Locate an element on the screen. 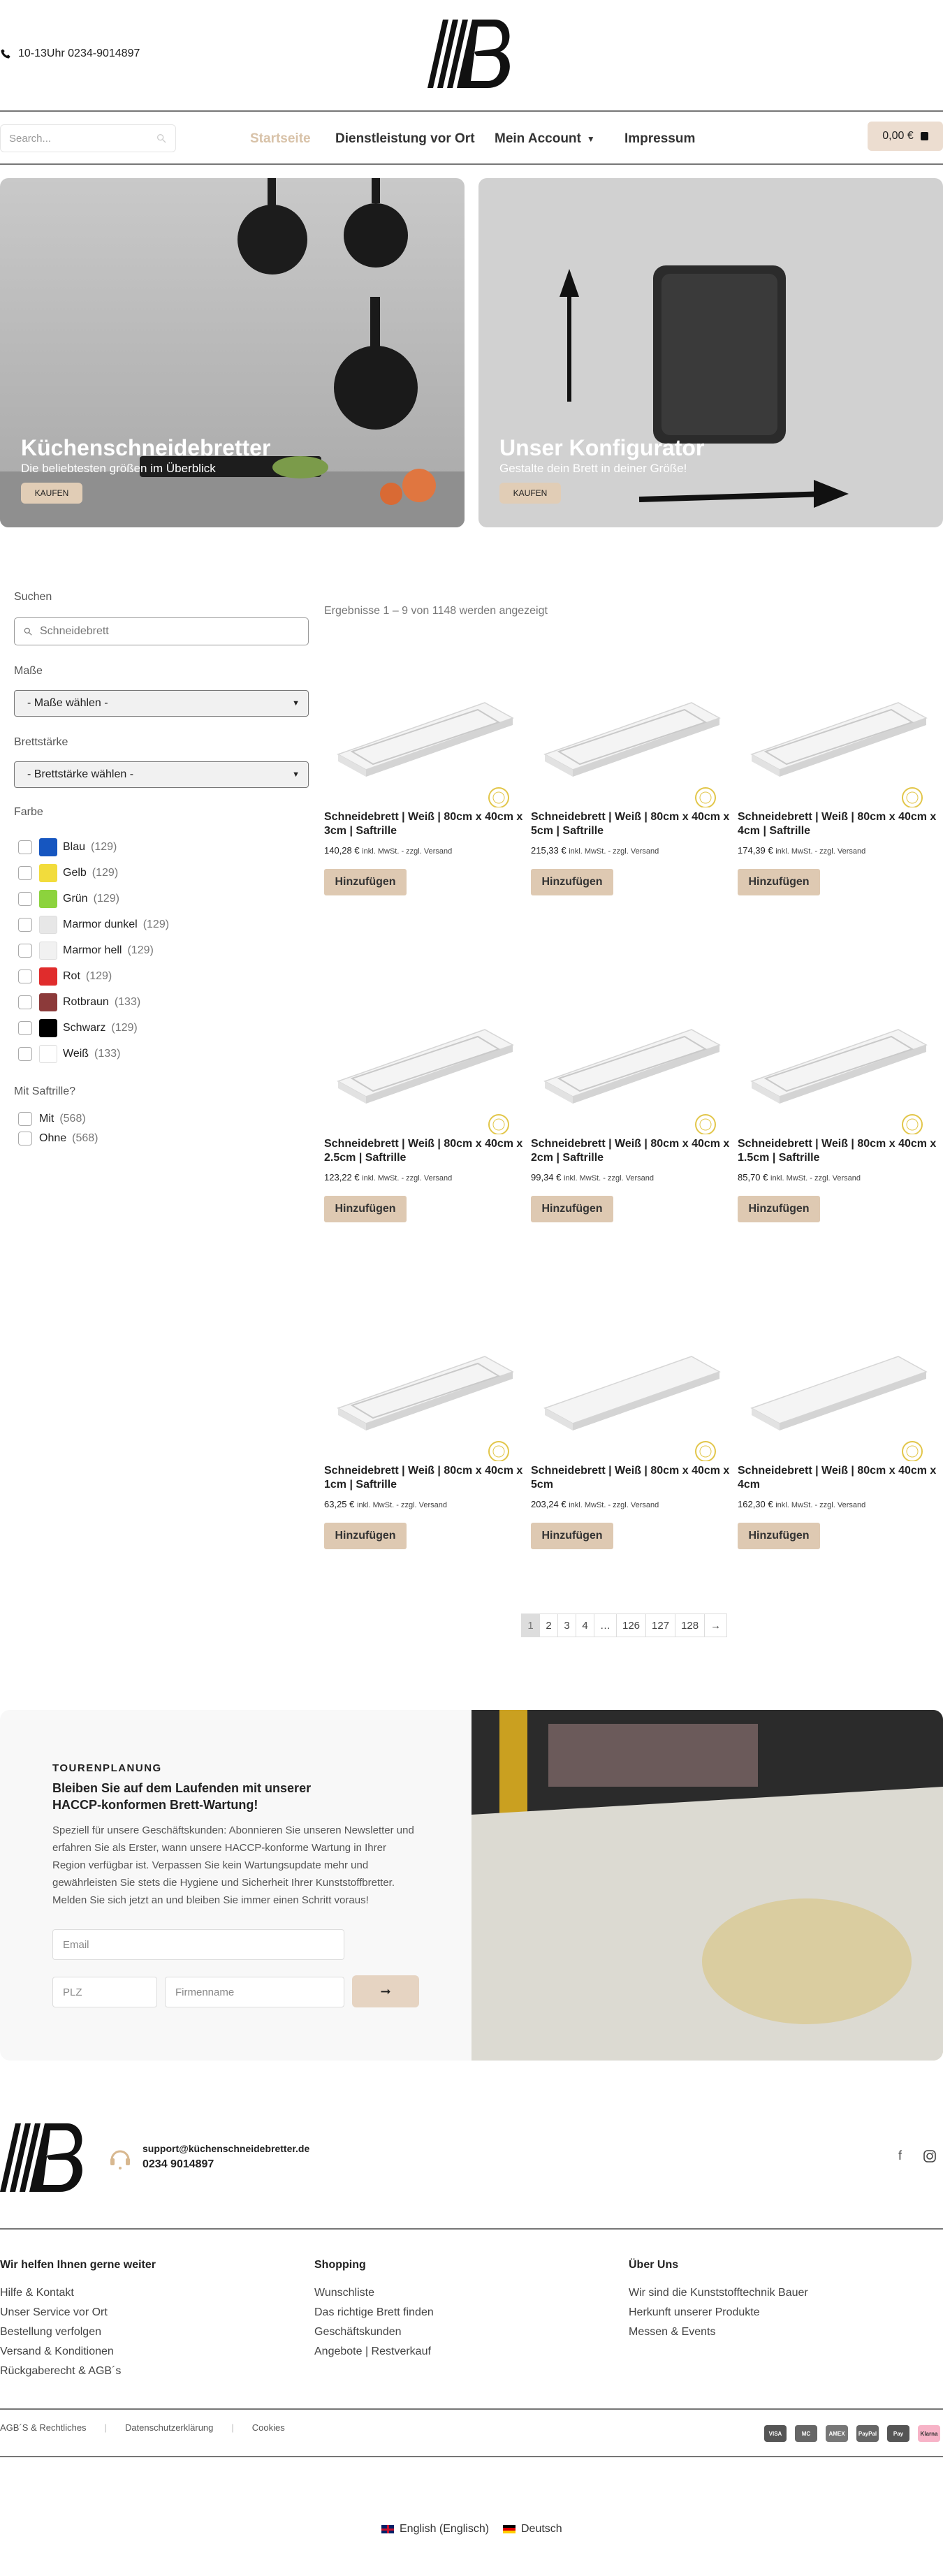 The height and width of the screenshot is (2576, 943). product-title: Schneidebrett | Weiß | 80cm x 40cm x 4cm is located at coordinates (839, 1478).